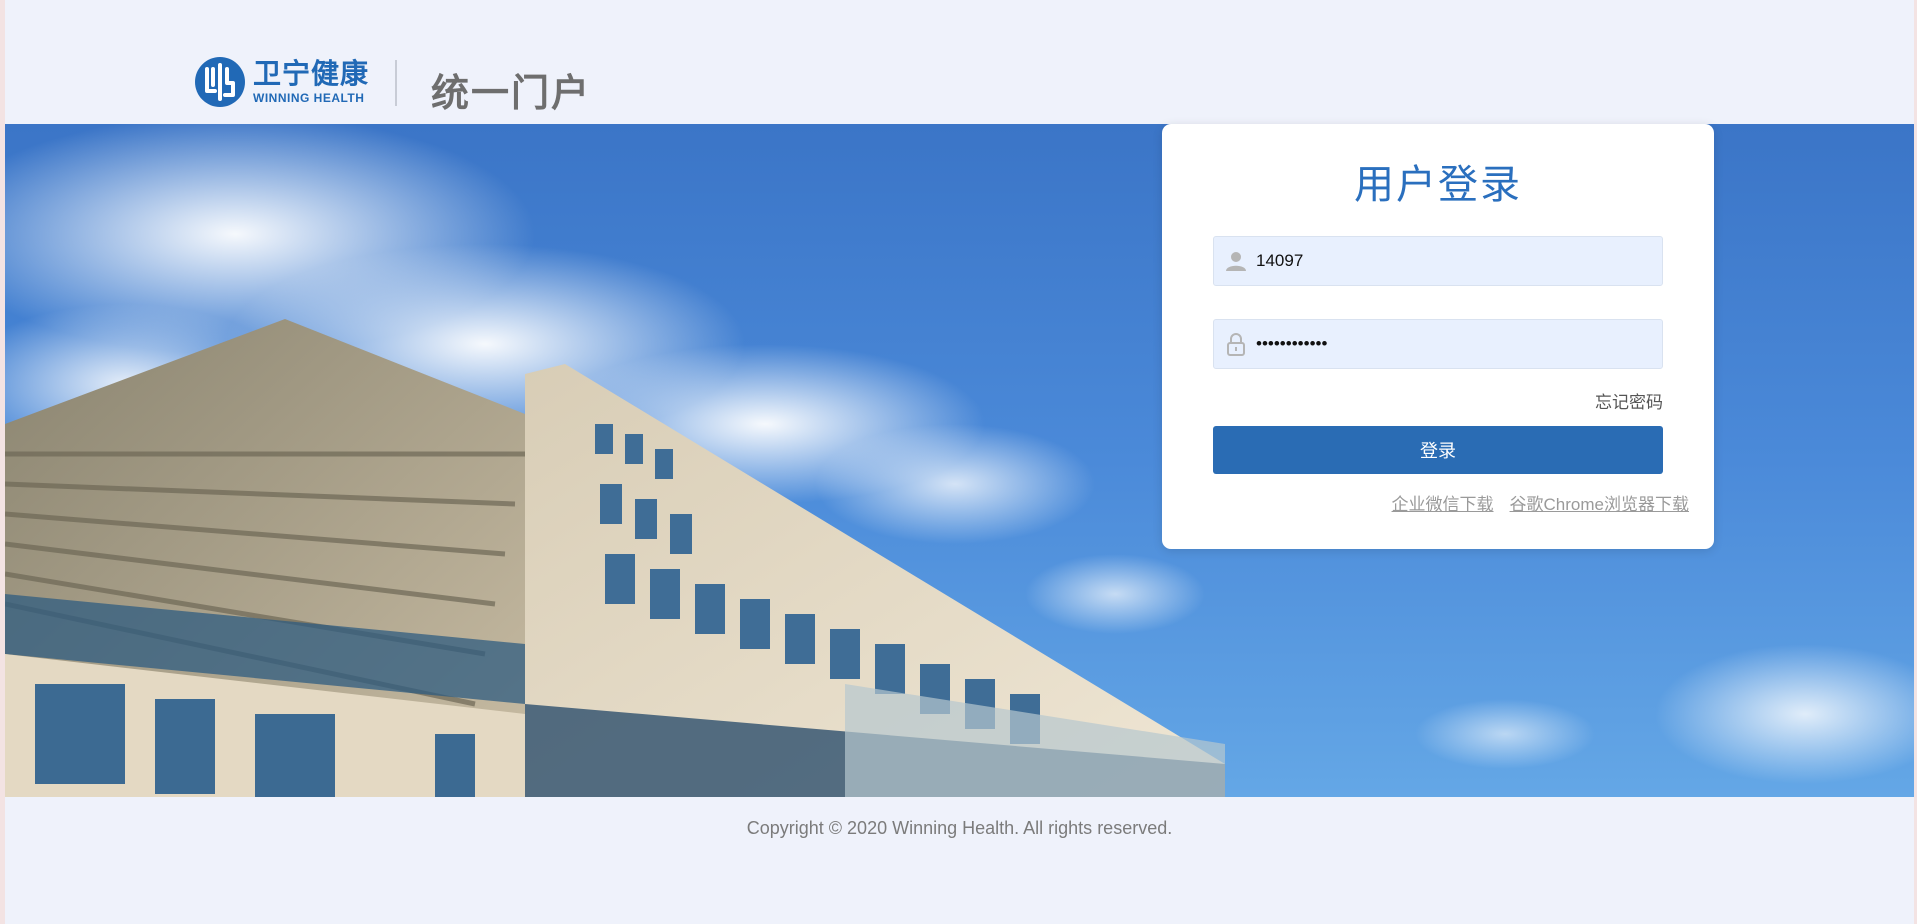 The width and height of the screenshot is (1917, 924). I want to click on username-field, so click(1438, 261).